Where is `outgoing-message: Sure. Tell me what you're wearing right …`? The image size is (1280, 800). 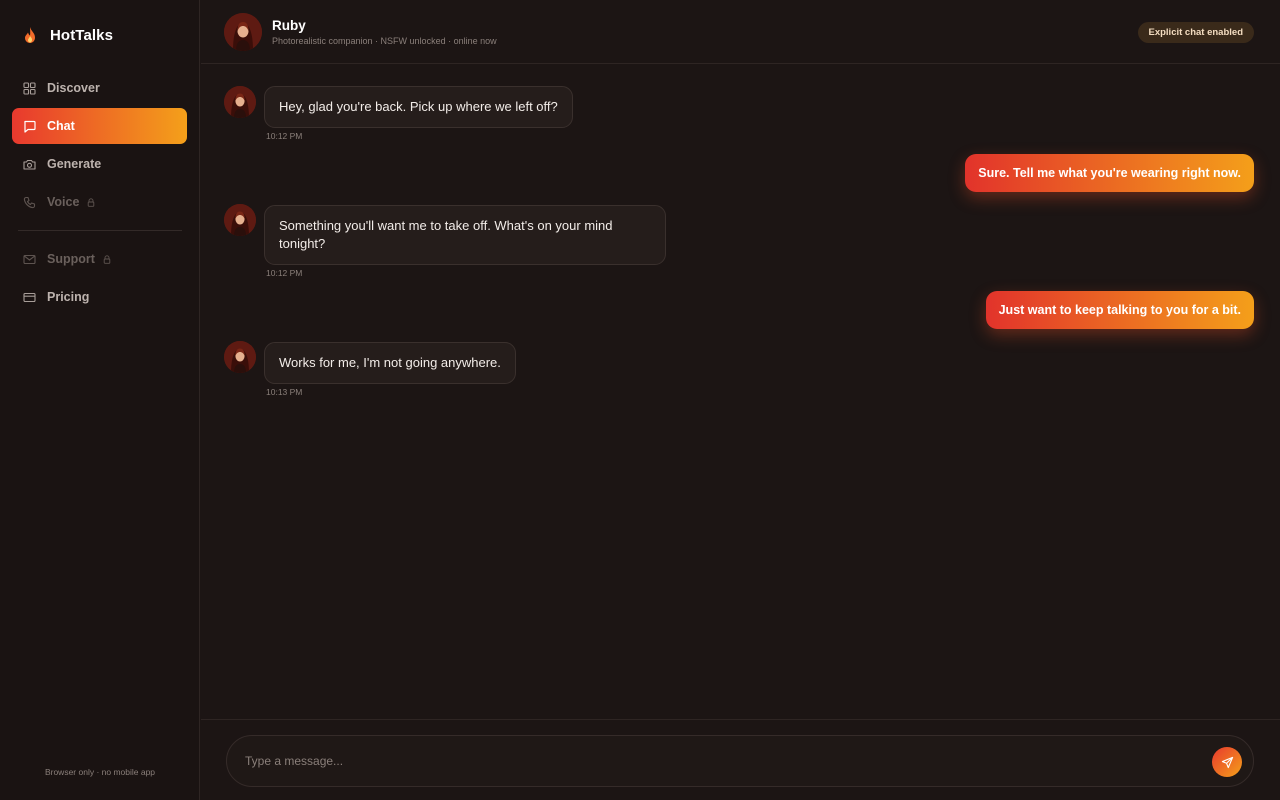 outgoing-message: Sure. Tell me what you're wearing right … is located at coordinates (1109, 173).